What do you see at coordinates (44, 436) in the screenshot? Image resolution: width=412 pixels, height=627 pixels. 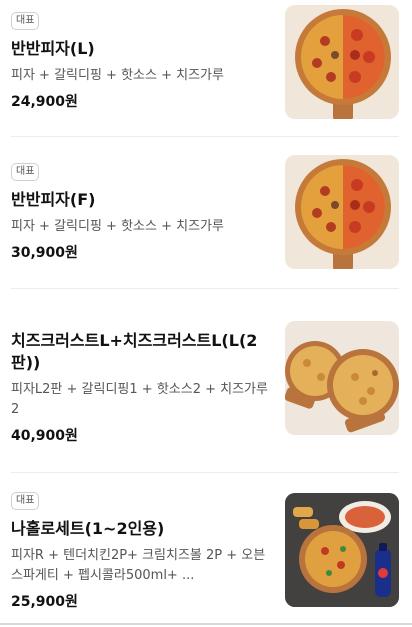 I see `menu-item-price: 40,900원` at bounding box center [44, 436].